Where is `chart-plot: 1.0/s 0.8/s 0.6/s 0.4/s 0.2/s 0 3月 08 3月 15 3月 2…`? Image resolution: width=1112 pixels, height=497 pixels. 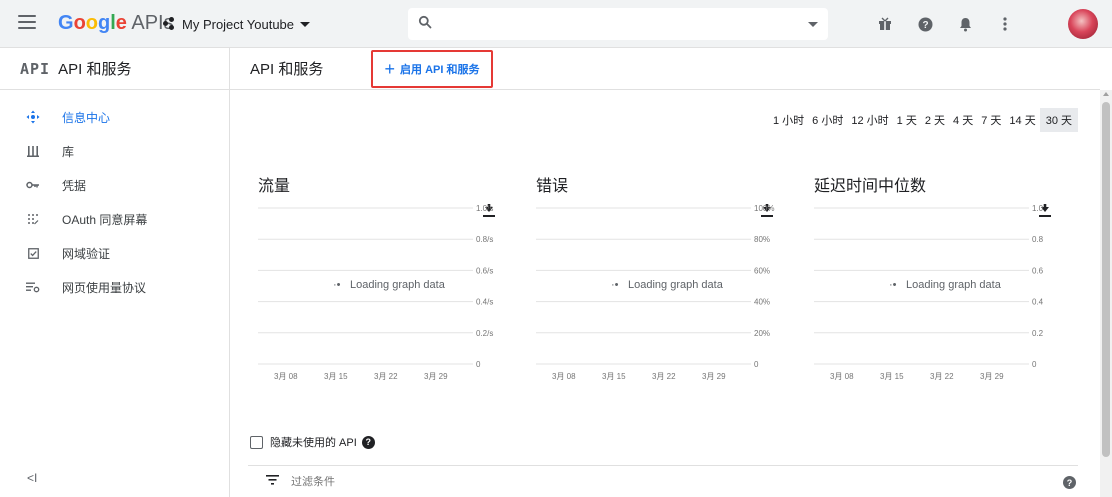
chart-plot: 1.0/s 0.8/s 0.6/s 0.4/s 0.2/s 0 3月 08 3月 15 3月 2… is located at coordinates (375, 292).